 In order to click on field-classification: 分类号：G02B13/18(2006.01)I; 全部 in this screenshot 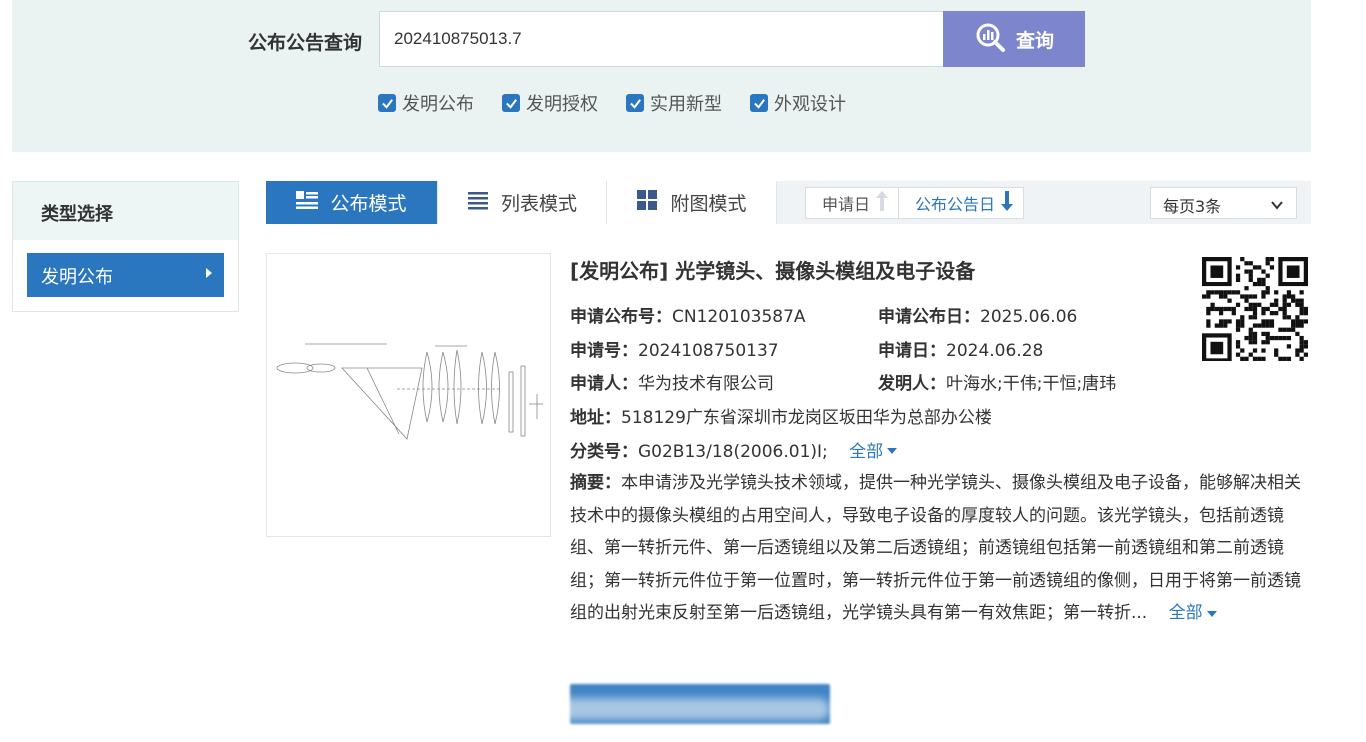, I will do `click(734, 449)`.